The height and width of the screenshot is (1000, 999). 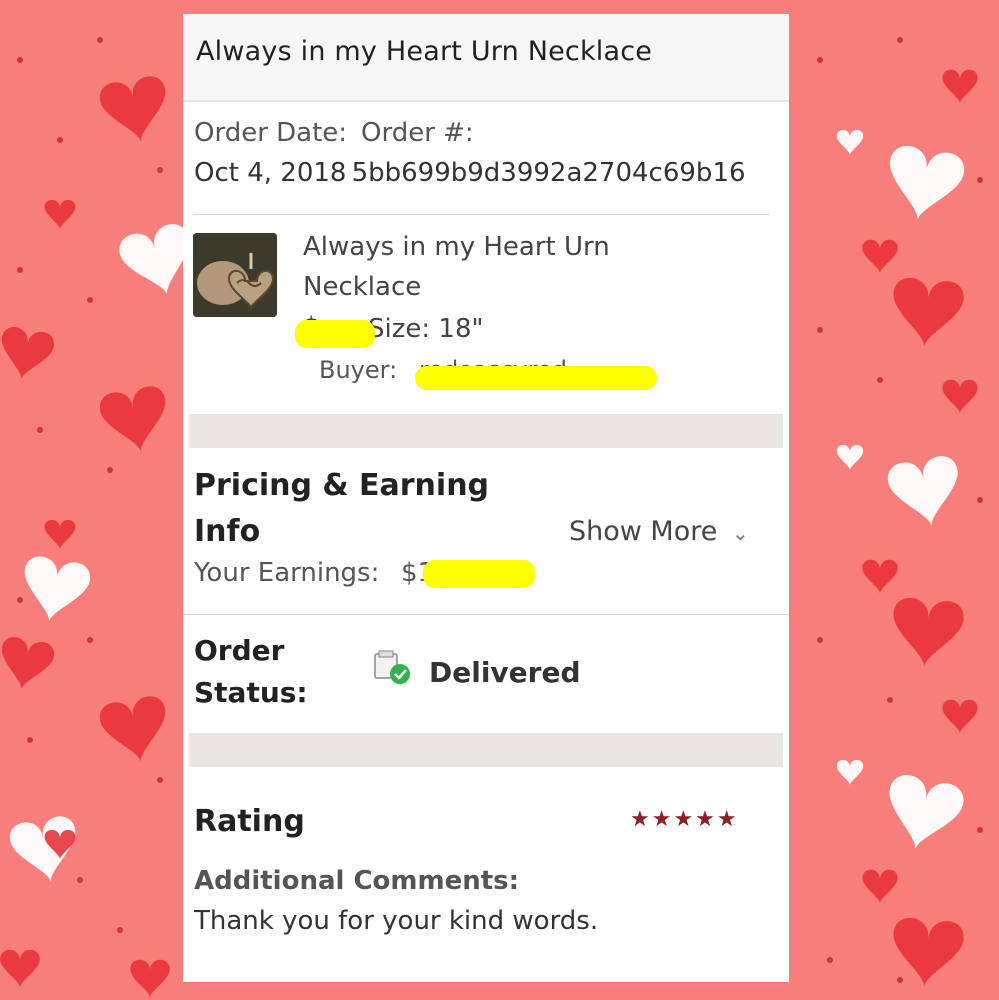 What do you see at coordinates (392, 667) in the screenshot?
I see `delivered-package-icon` at bounding box center [392, 667].